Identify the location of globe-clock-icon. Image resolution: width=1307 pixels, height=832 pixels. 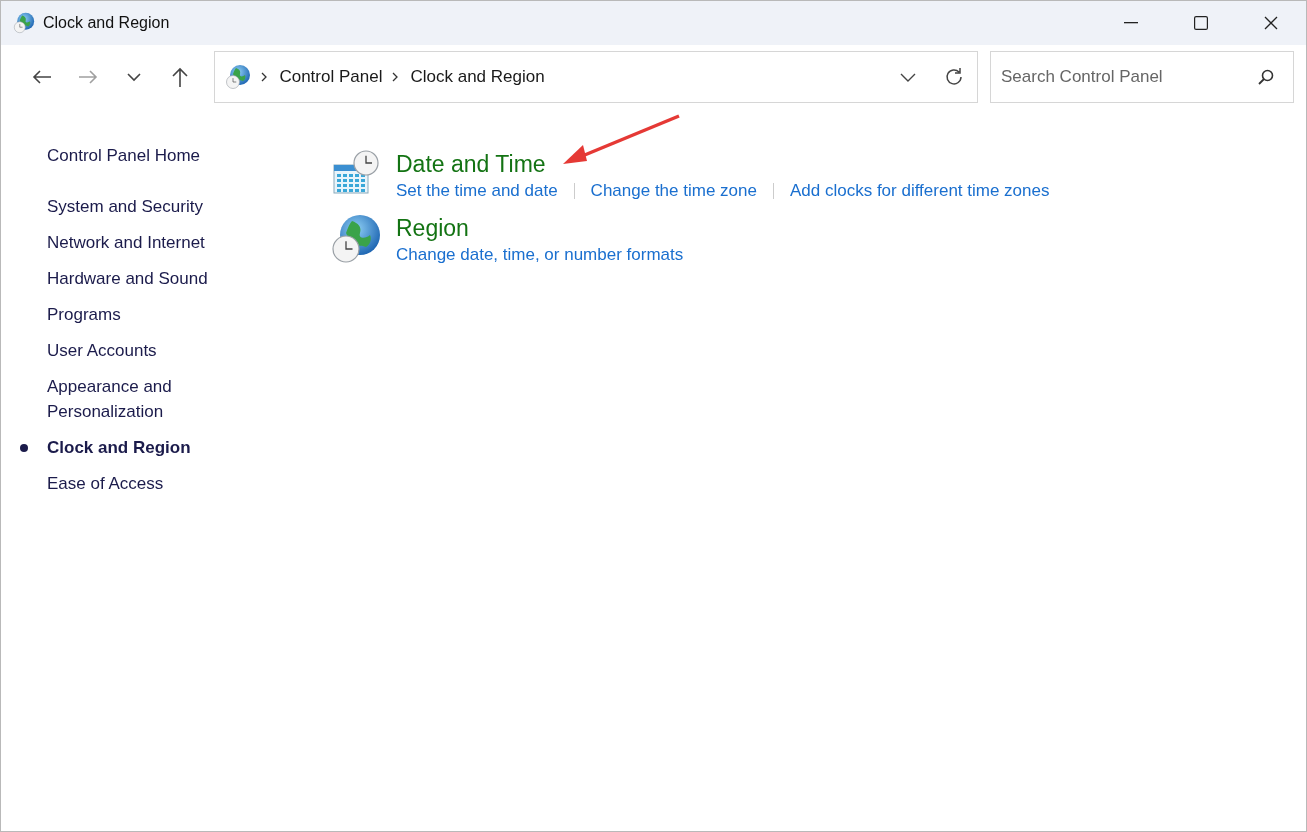
(356, 239).